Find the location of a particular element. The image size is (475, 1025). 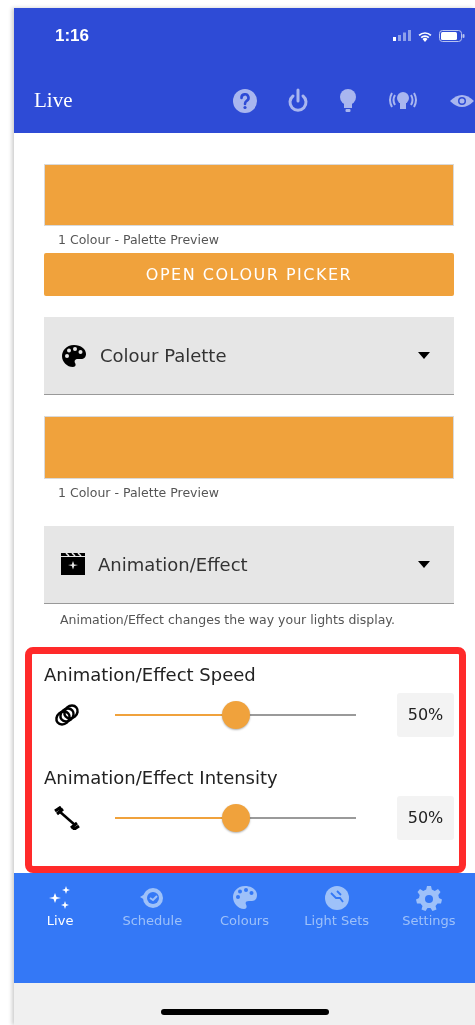

rings-icon is located at coordinates (67, 714).